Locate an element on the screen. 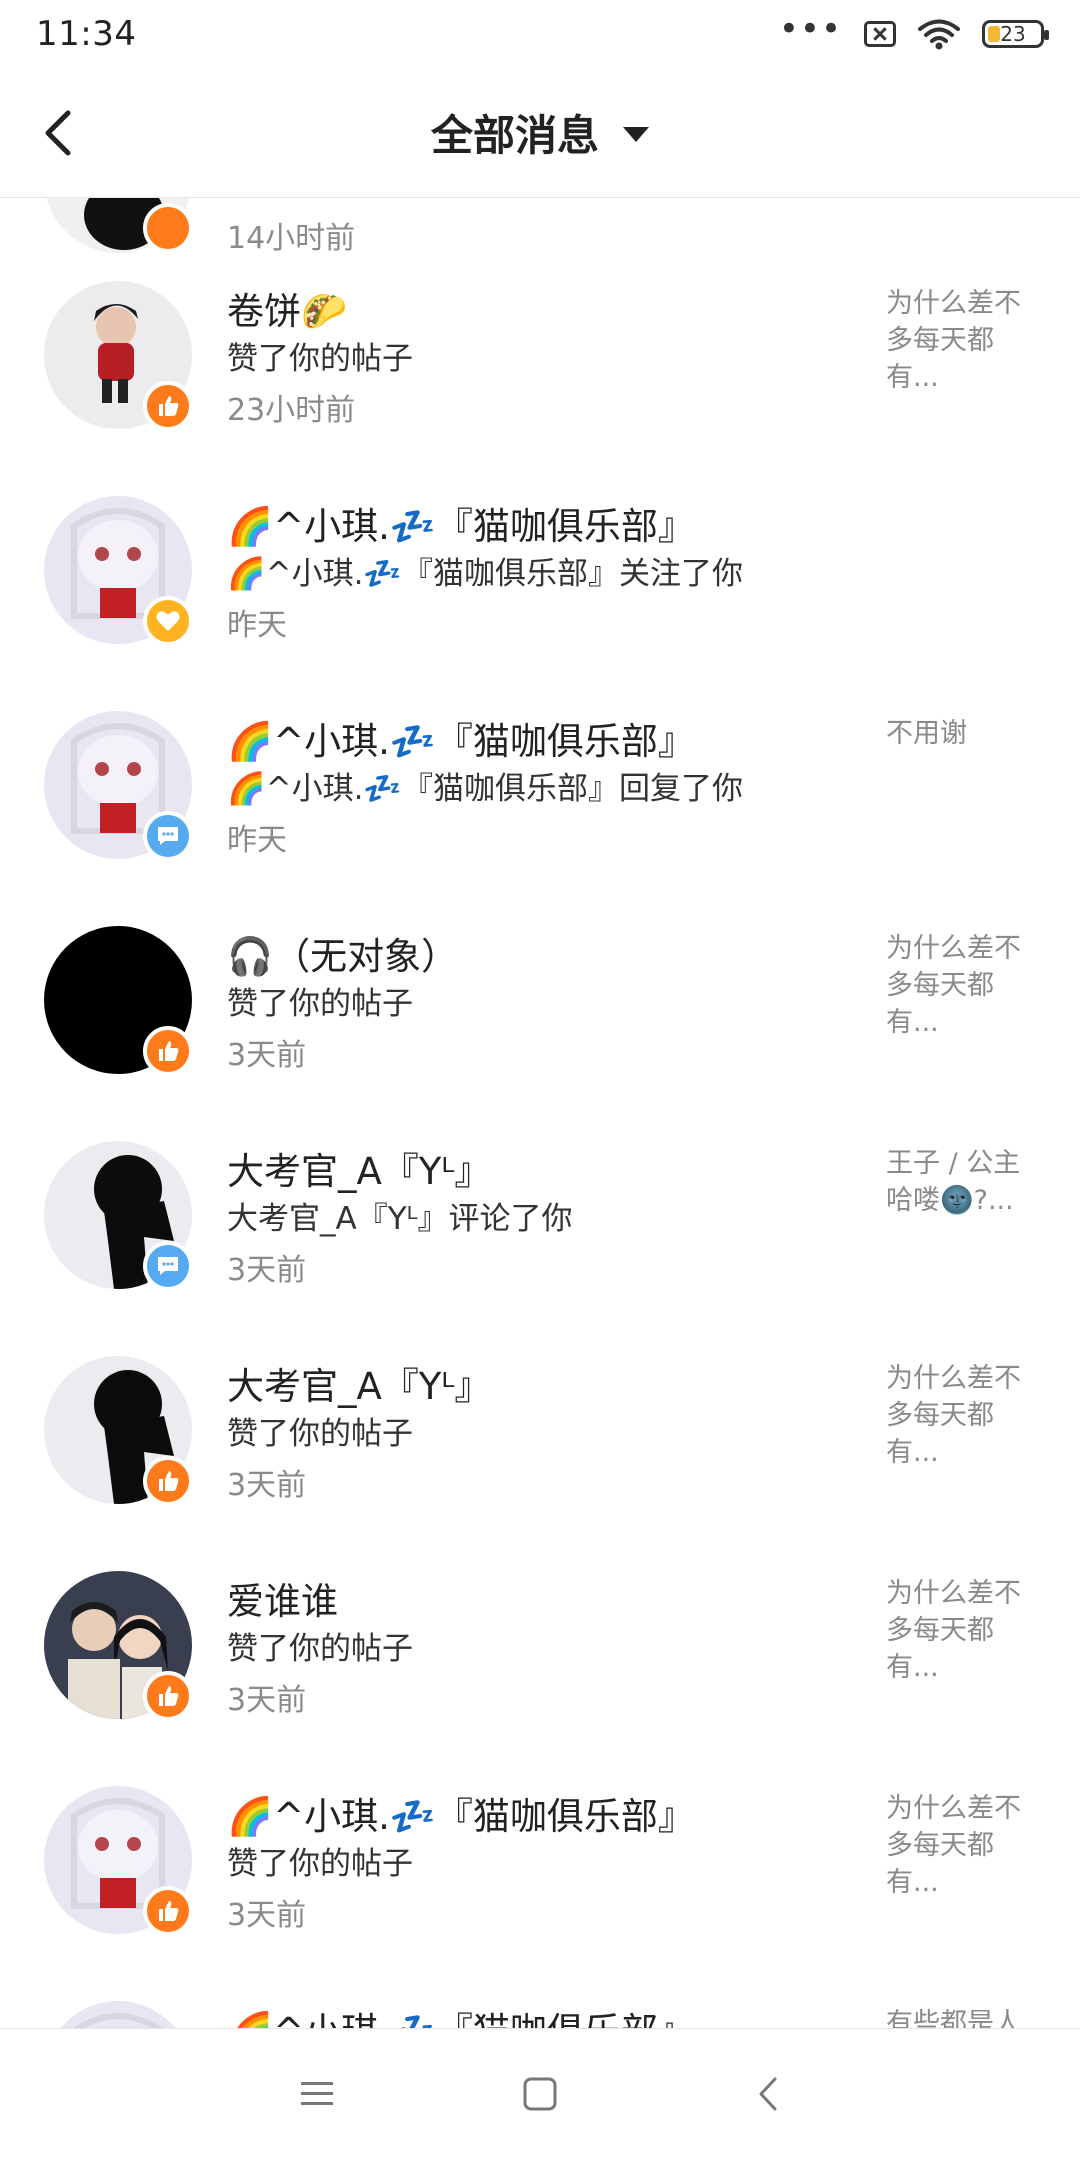 The image size is (1080, 2160). status-time: 11:34 is located at coordinates (86, 34).